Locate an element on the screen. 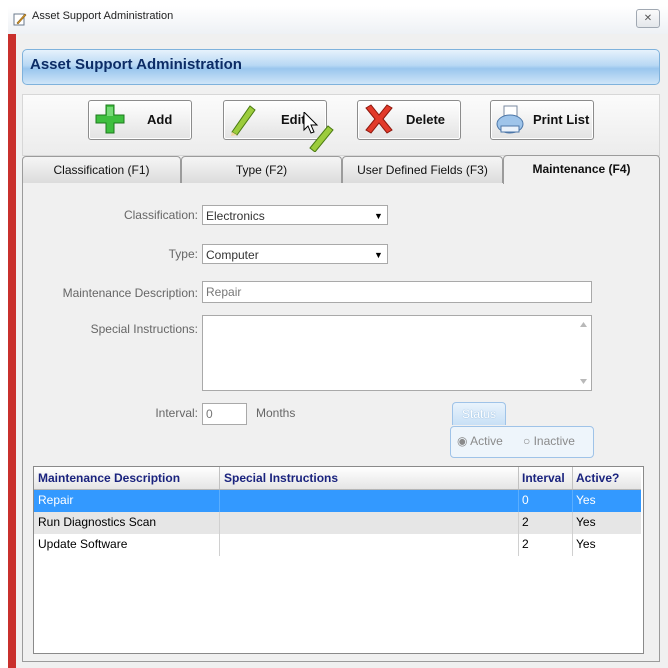 The width and height of the screenshot is (668, 668). cell-interval: 0 is located at coordinates (525, 500).